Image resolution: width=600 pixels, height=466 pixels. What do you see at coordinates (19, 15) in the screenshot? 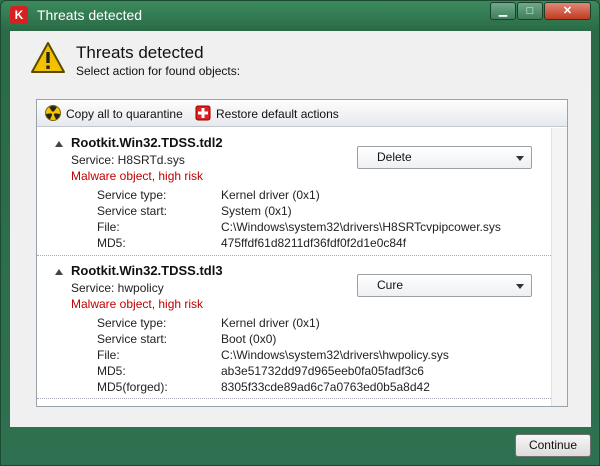
I see `kaspersky-logo-icon: K` at bounding box center [19, 15].